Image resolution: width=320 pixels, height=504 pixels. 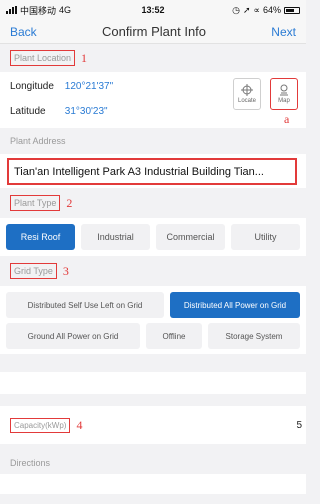 I want to click on plant-type-options: Resi Roof Industrial Commercial Utility, so click(x=153, y=237).